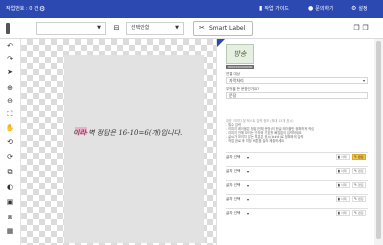 The width and height of the screenshot is (383, 245). Describe the element at coordinates (223, 28) in the screenshot. I see `smart-label-button: ✂ Smart Label` at that location.